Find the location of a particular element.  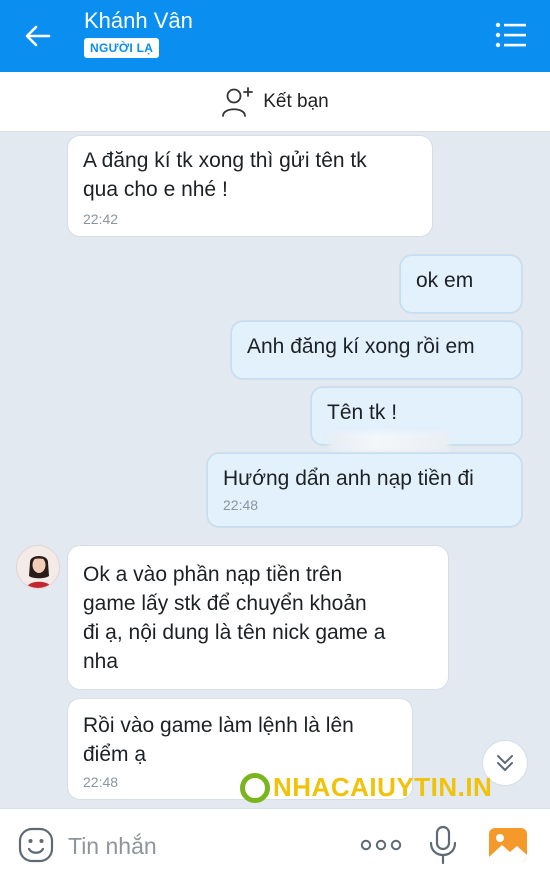

menu-button is located at coordinates (511, 35).